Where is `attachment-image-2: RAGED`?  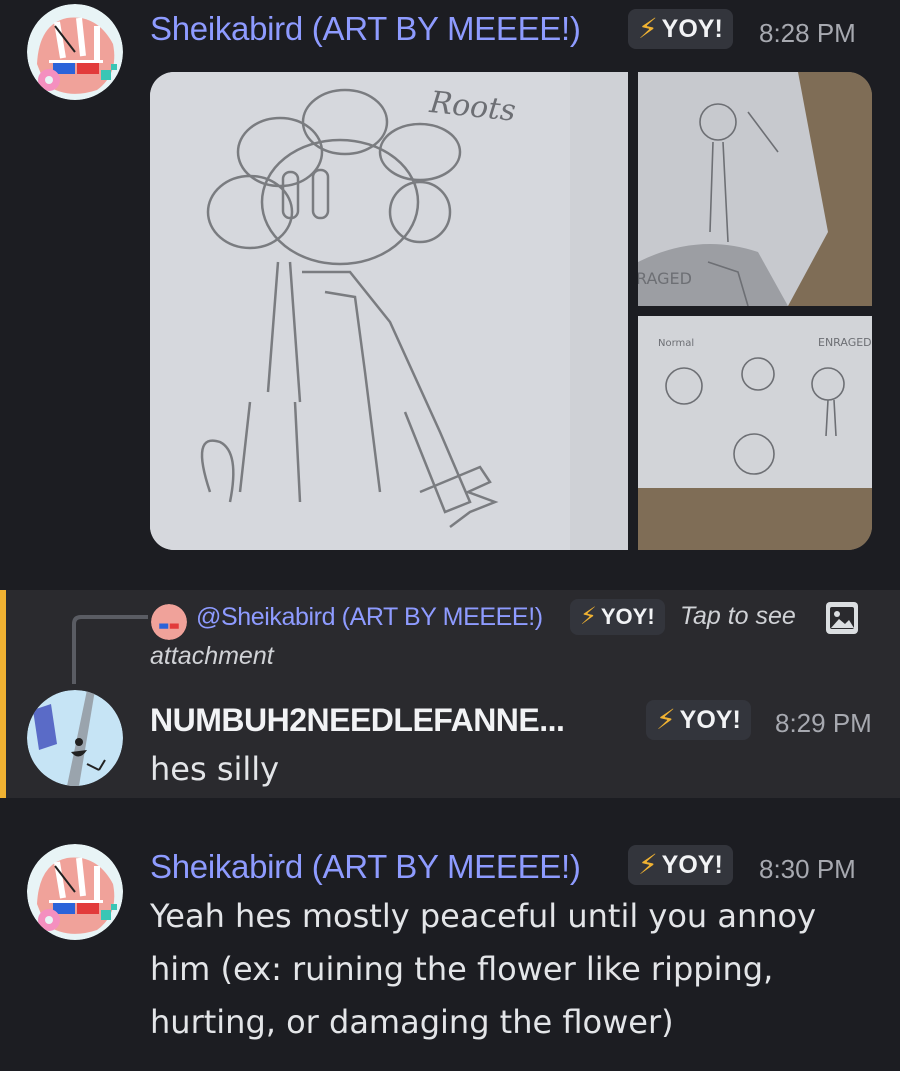 attachment-image-2: RAGED is located at coordinates (755, 189).